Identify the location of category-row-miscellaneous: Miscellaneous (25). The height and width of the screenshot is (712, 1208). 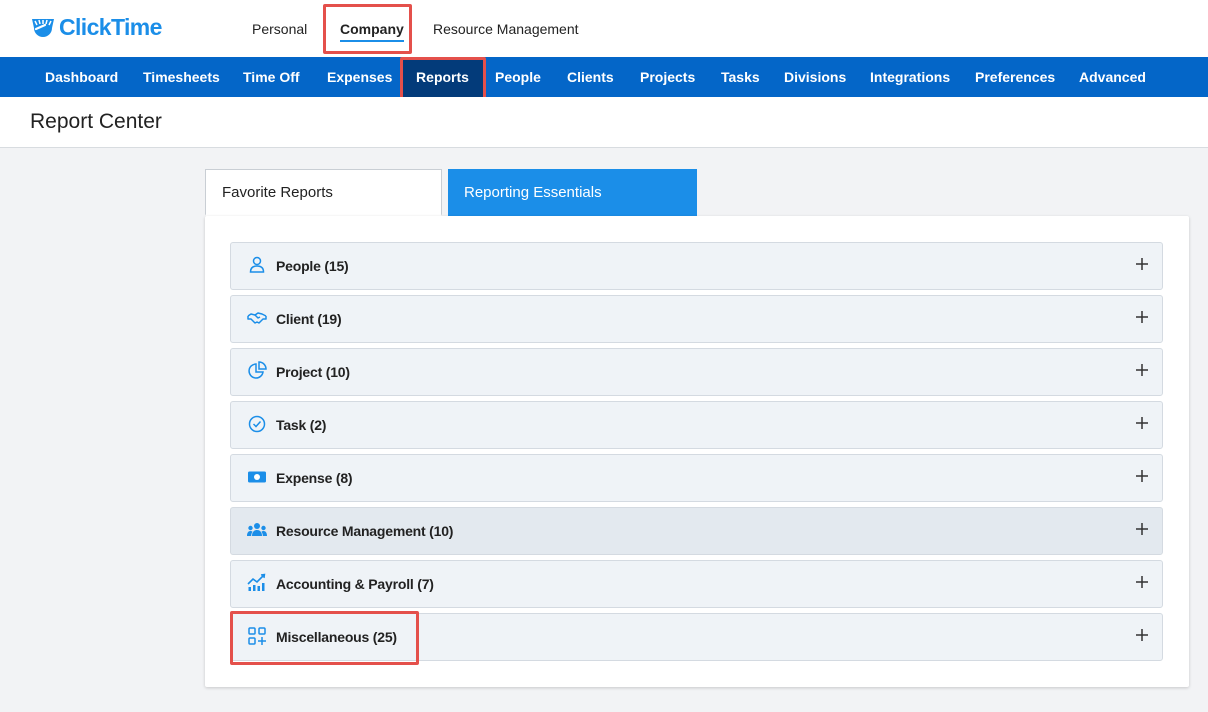
(696, 637).